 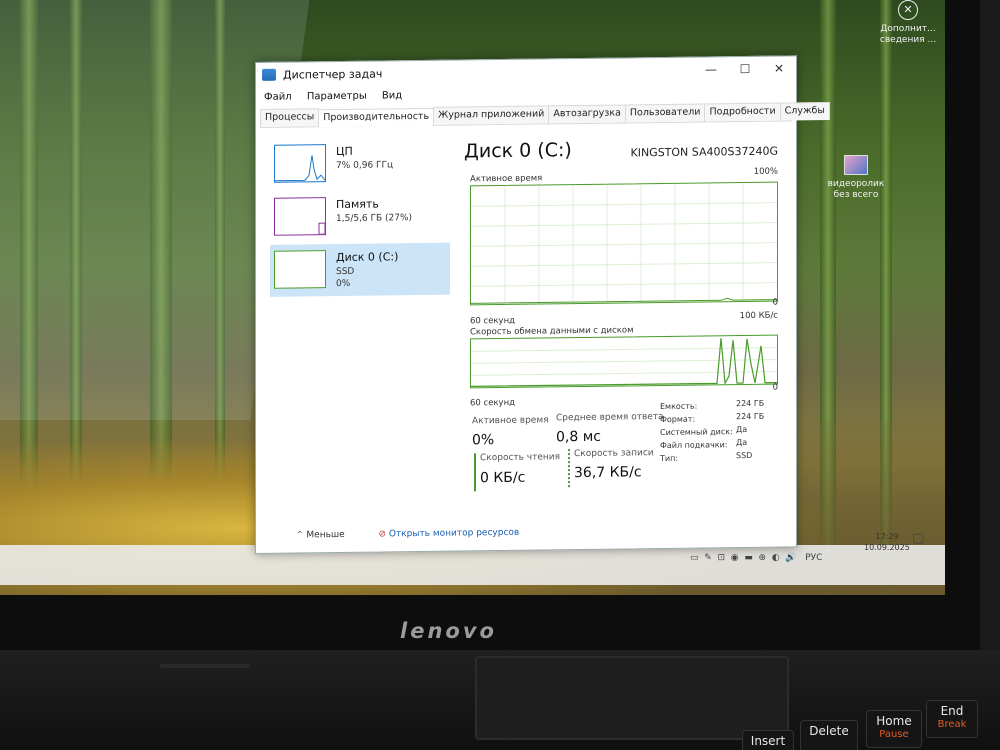 What do you see at coordinates (374, 219) in the screenshot?
I see `sidebar-item-detail: 1,5/5,6 ГБ (27%)` at bounding box center [374, 219].